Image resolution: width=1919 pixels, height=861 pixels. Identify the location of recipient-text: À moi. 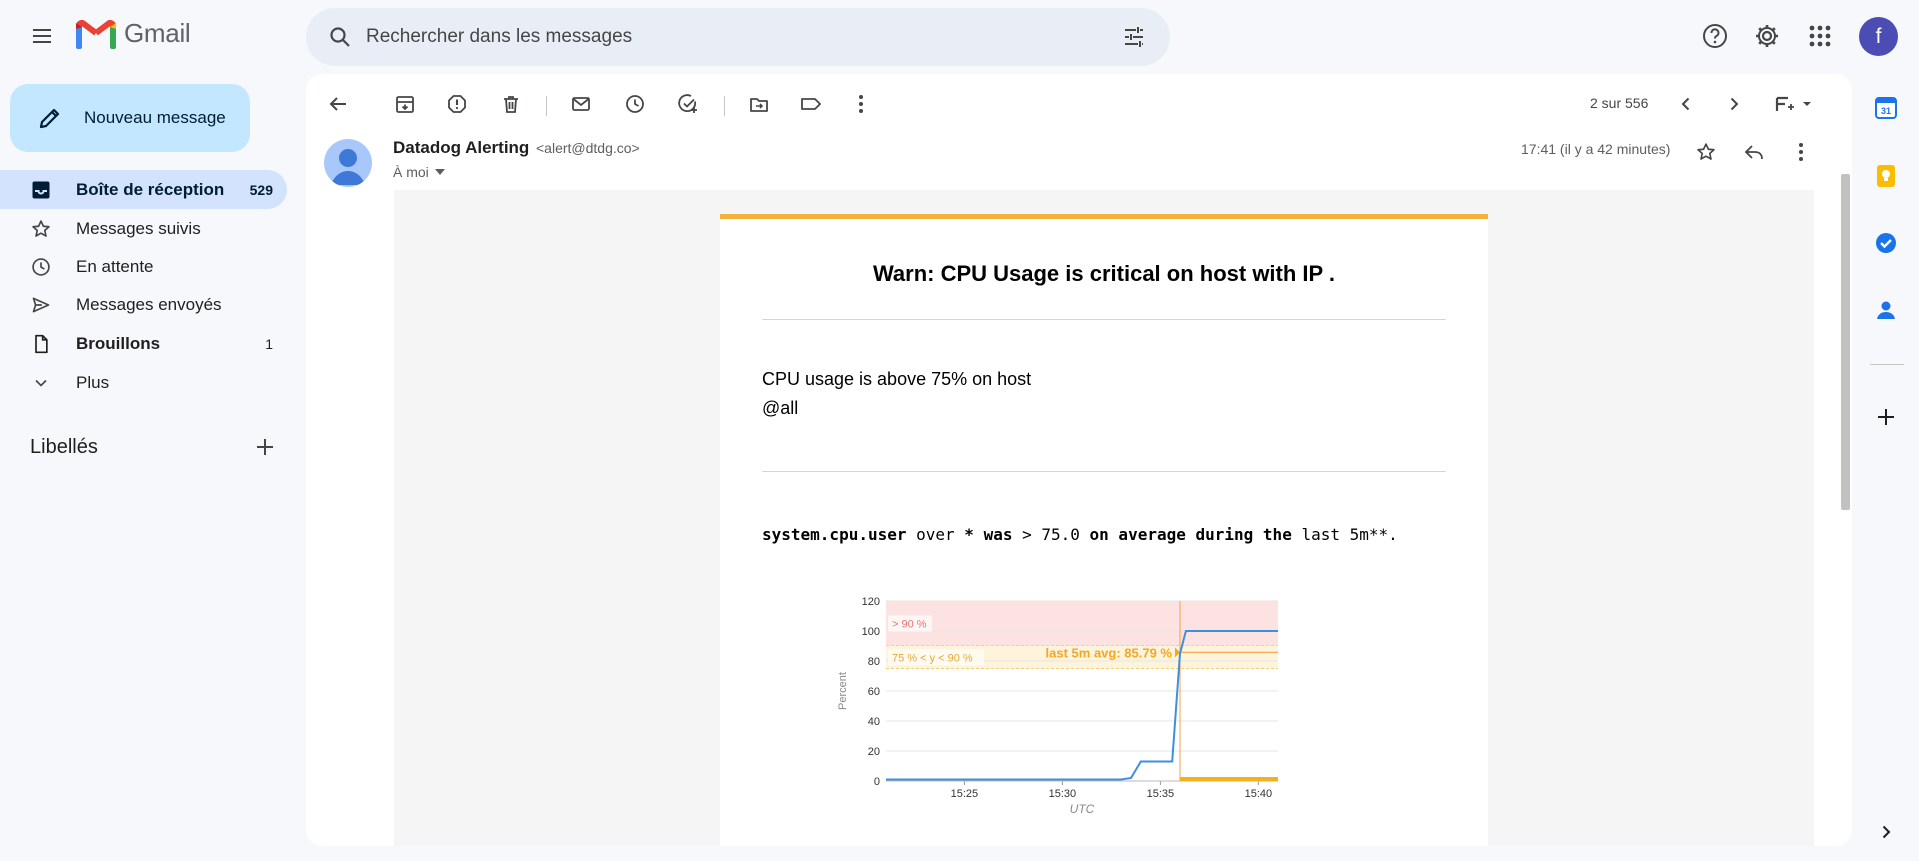
(411, 172).